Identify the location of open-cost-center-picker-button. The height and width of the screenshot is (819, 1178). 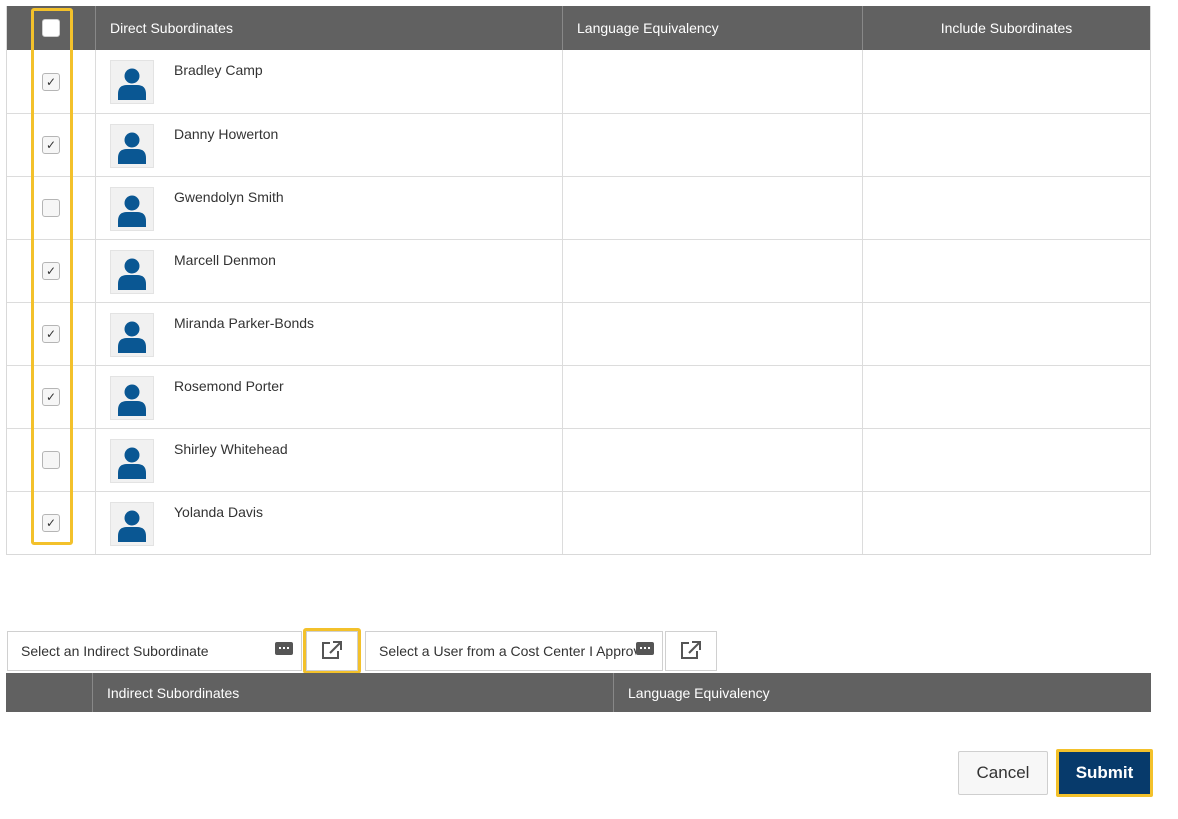
(691, 651).